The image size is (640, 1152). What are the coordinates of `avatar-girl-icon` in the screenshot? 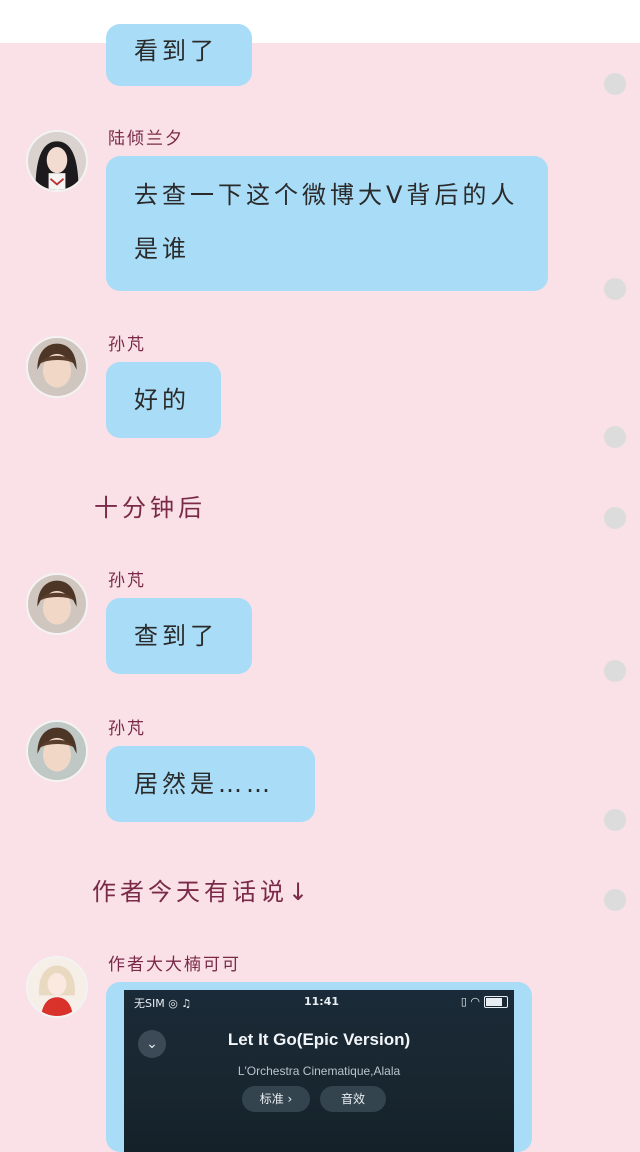 It's located at (57, 161).